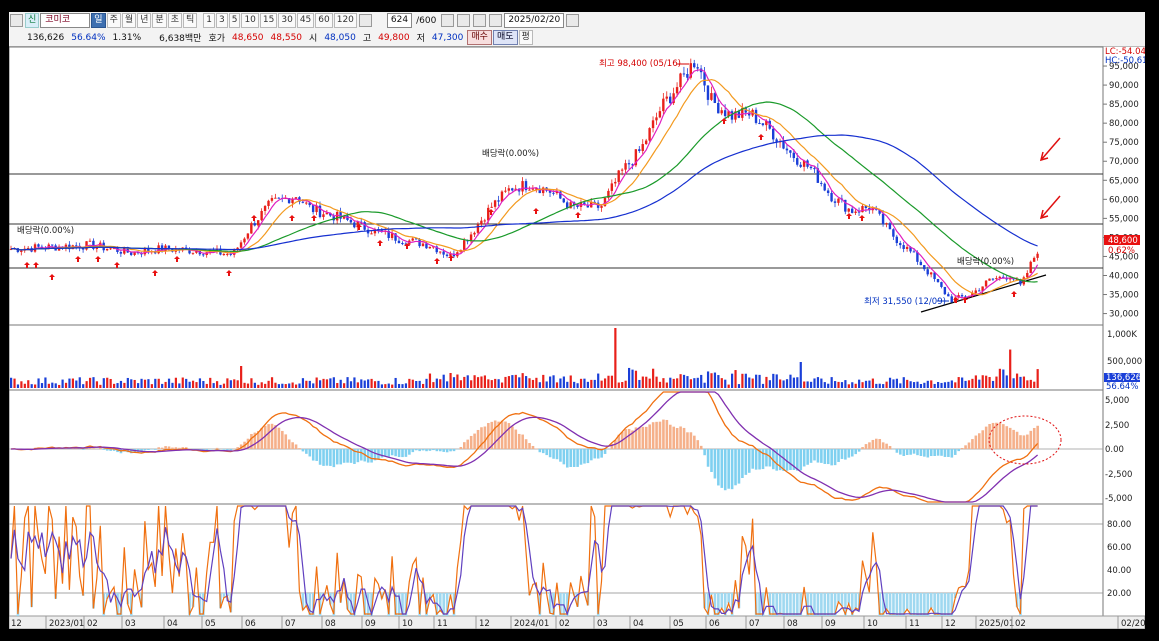 The width and height of the screenshot is (1159, 641). Describe the element at coordinates (1124, 86) in the screenshot. I see `y-tick-label: 90,000` at that location.